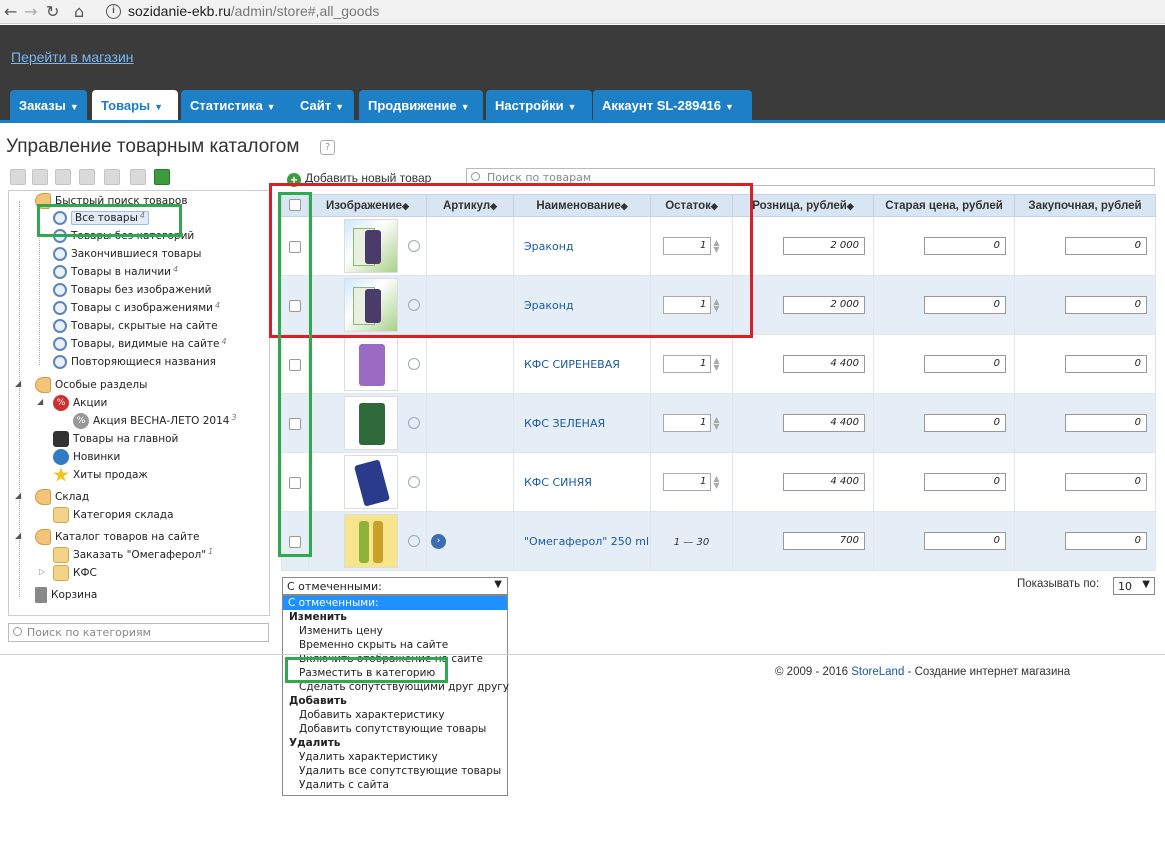 Image resolution: width=1165 pixels, height=846 pixels. What do you see at coordinates (133, 556) in the screenshot?
I see `tree-cat-order: Заказать "Омегаферол" 1` at bounding box center [133, 556].